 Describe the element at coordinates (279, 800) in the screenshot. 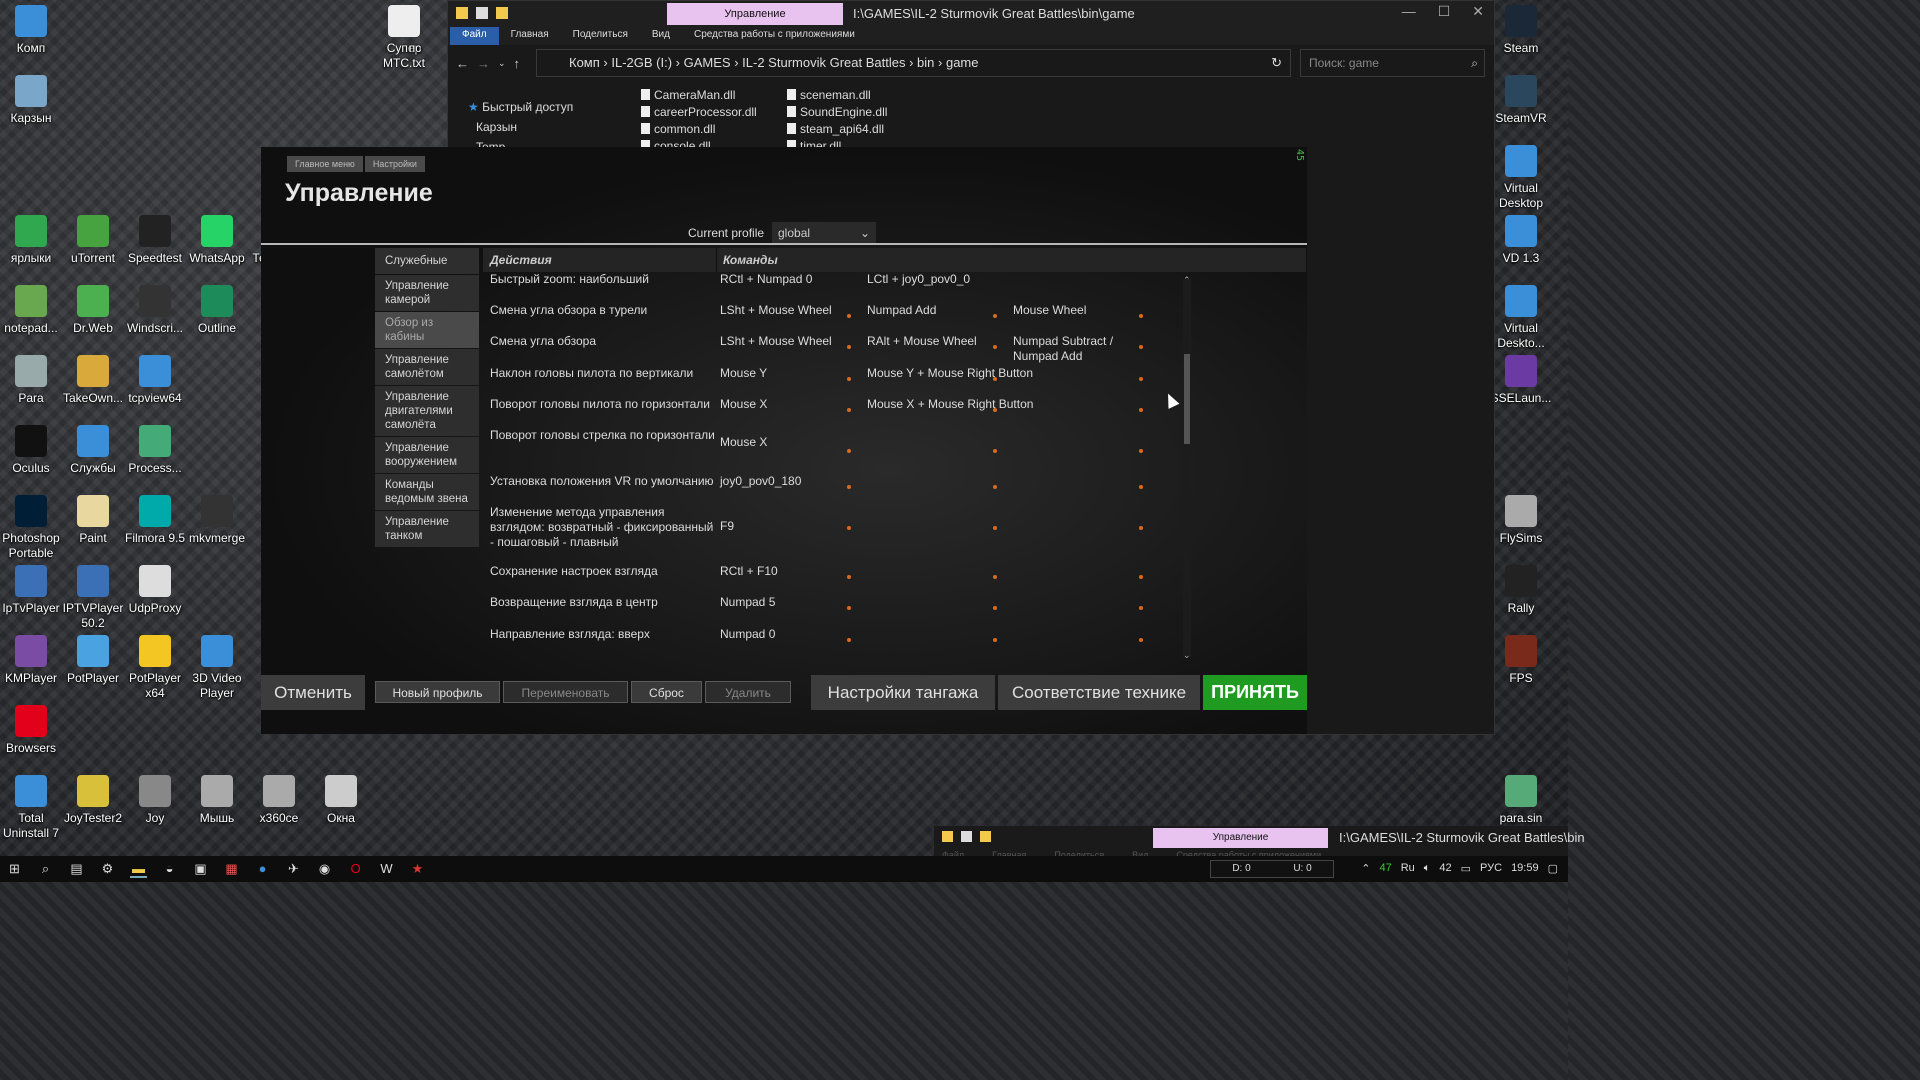

I see `desktop-shortcut: x360ce` at that location.